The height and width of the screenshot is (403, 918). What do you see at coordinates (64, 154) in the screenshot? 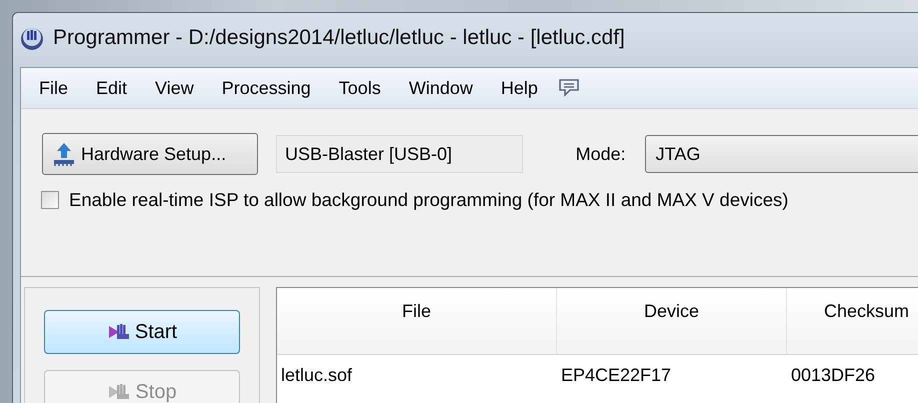
I see `upload-icon` at bounding box center [64, 154].